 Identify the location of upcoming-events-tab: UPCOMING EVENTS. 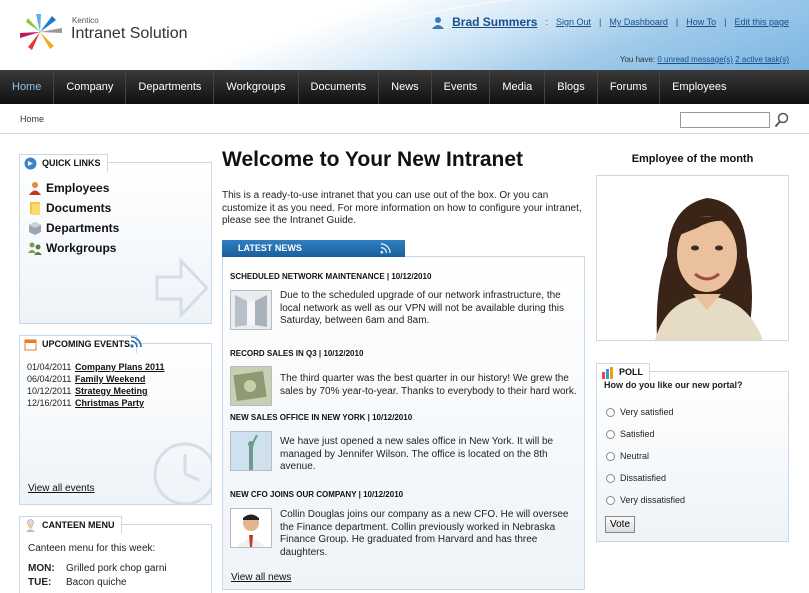
(78, 344).